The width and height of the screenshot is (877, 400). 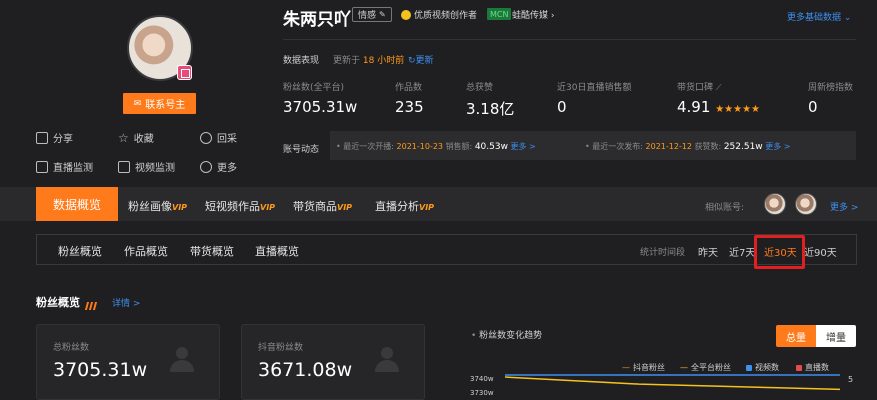 I want to click on creator-badge-icon, so click(x=406, y=14).